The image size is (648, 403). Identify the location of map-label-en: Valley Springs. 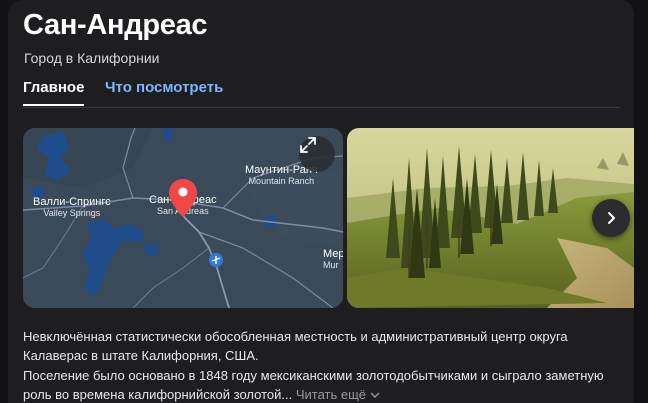
(72, 213).